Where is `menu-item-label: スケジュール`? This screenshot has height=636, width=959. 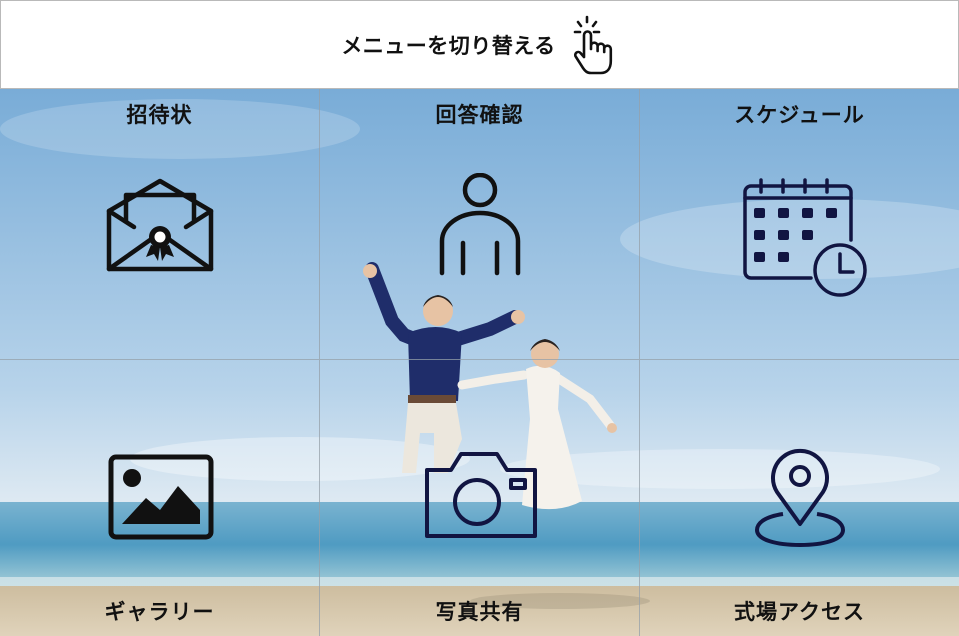
menu-item-label: スケジュール is located at coordinates (799, 115).